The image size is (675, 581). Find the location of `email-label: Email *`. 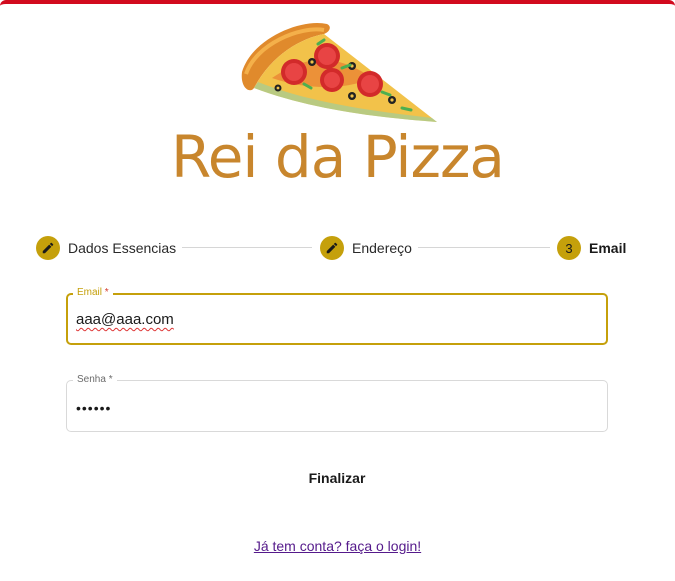

email-label: Email * is located at coordinates (93, 293).